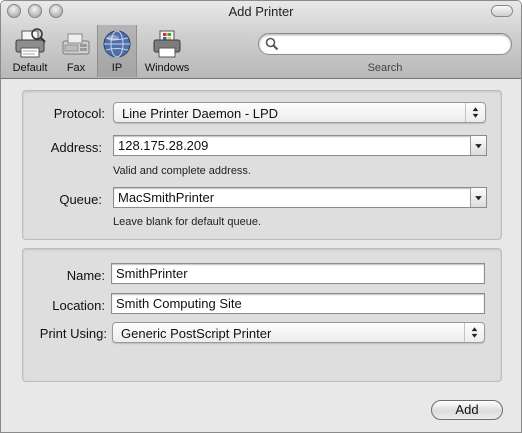  What do you see at coordinates (182, 171) in the screenshot?
I see `address-hint: Valid and complete address.` at bounding box center [182, 171].